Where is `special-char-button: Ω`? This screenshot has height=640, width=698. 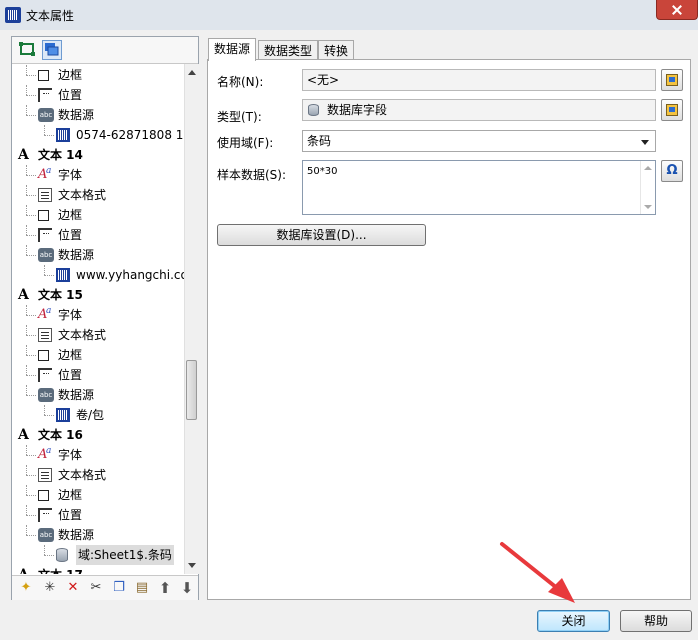 special-char-button: Ω is located at coordinates (672, 171).